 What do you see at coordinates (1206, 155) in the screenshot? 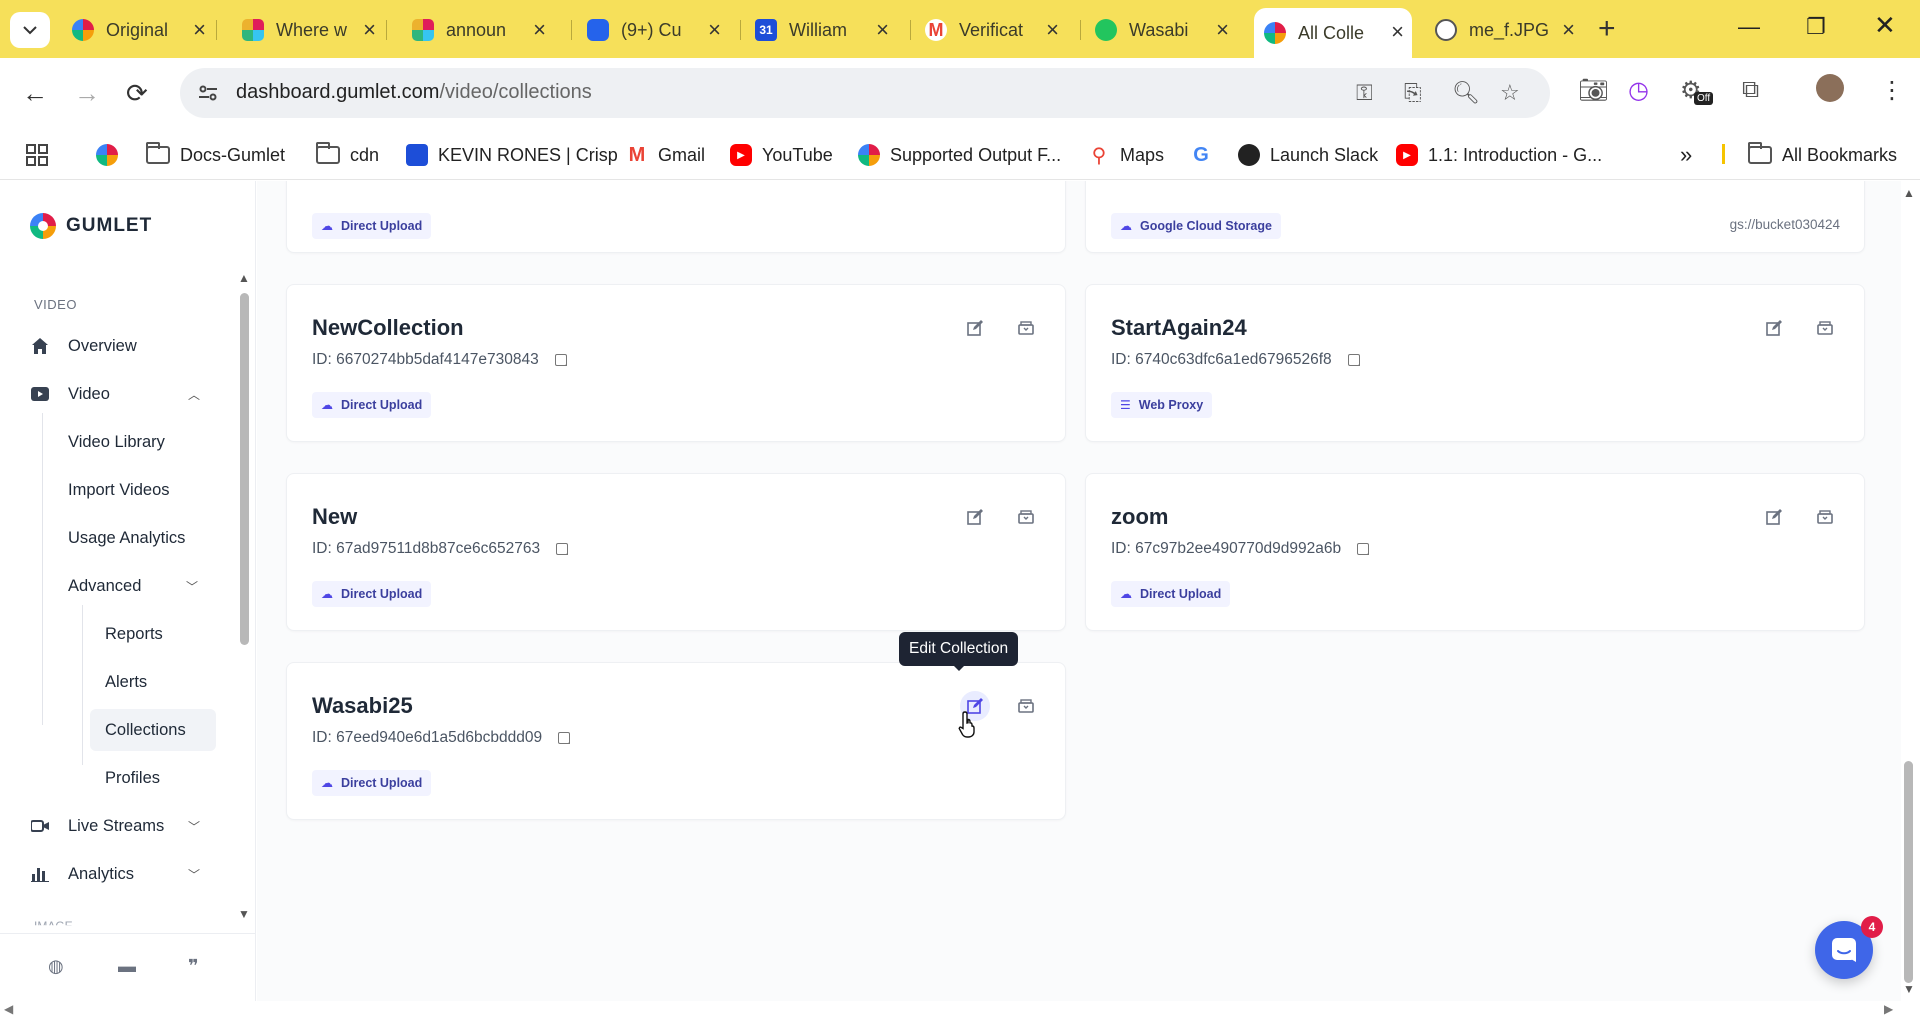
I see `bookmark-item: G` at bounding box center [1206, 155].